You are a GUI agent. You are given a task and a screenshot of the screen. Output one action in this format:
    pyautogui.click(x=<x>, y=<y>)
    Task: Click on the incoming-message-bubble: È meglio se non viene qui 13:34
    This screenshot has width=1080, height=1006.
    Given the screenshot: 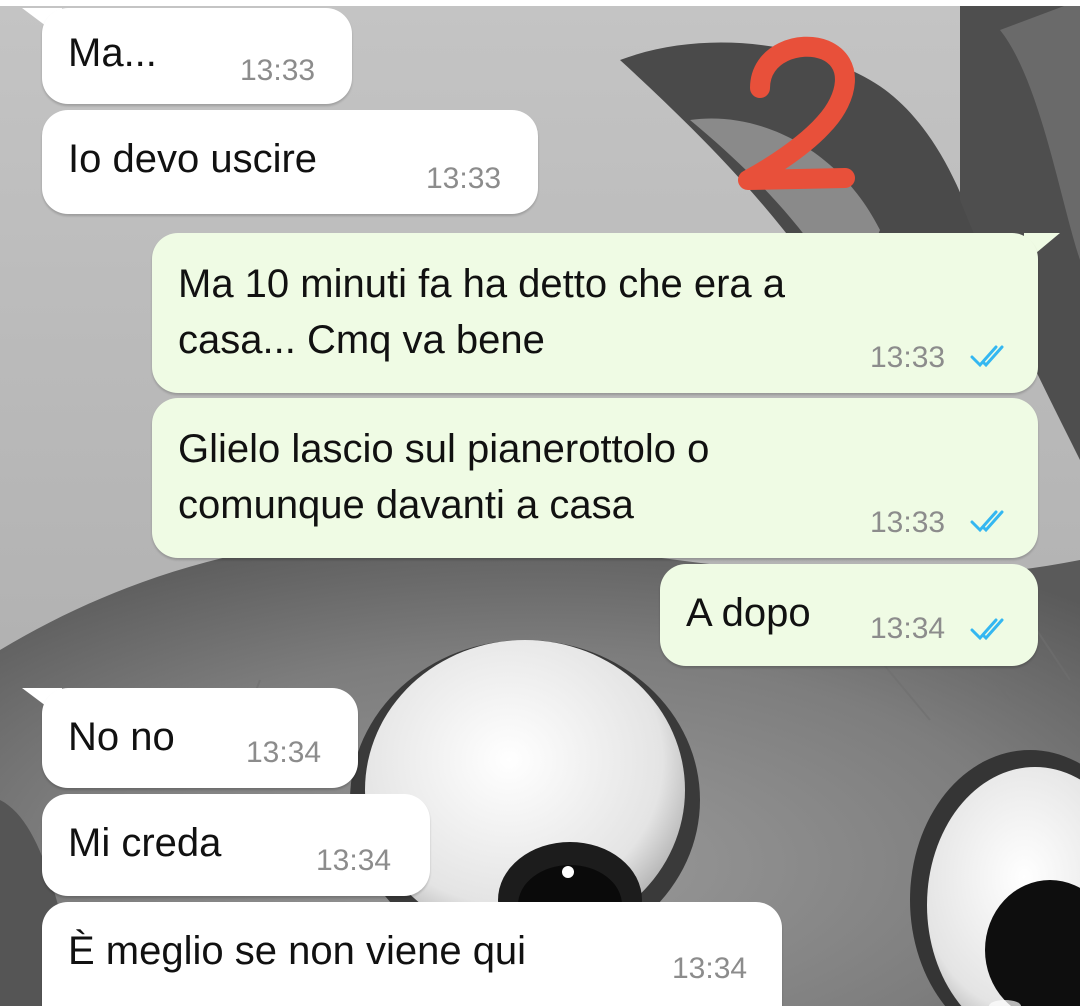 What is the action you would take?
    pyautogui.click(x=412, y=954)
    